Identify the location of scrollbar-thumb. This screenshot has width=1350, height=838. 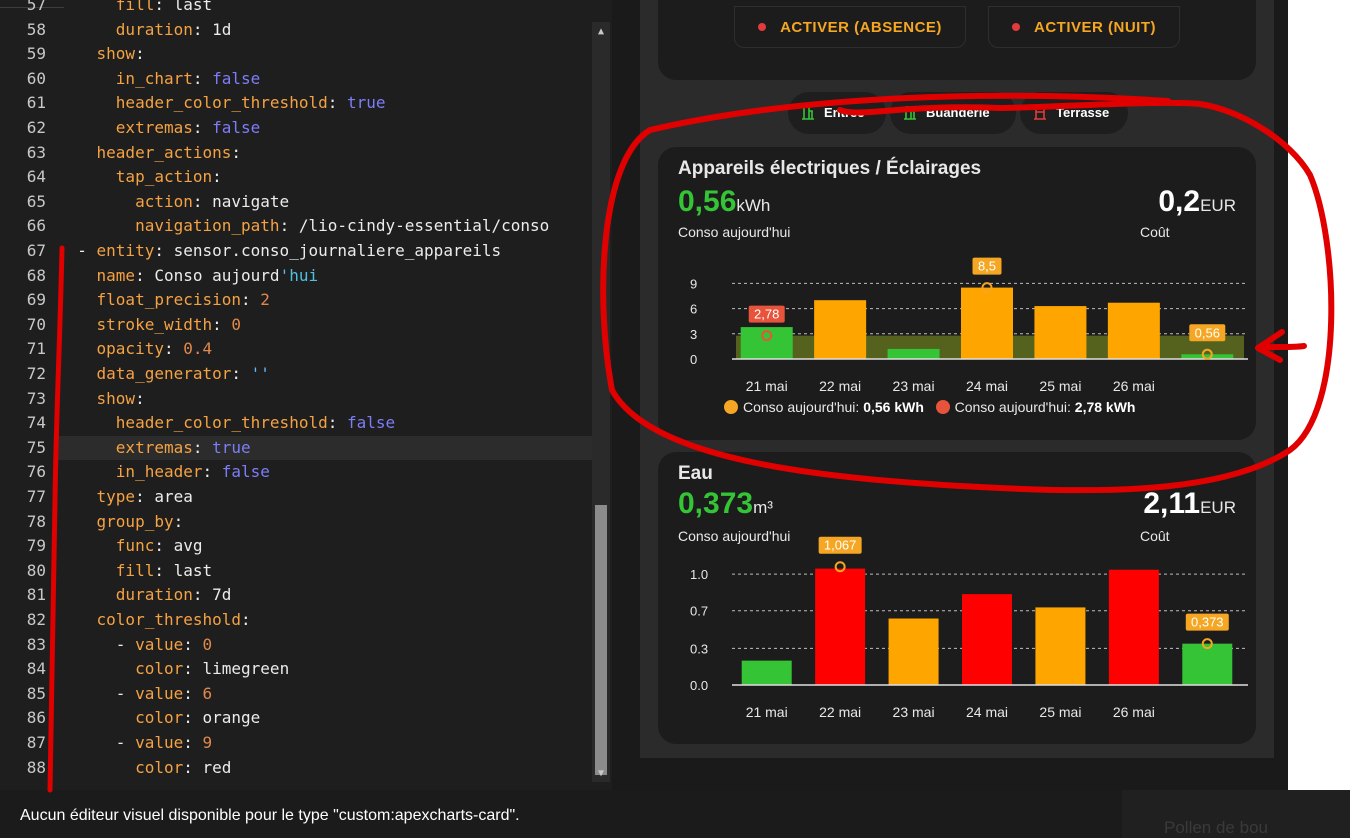
(601, 640).